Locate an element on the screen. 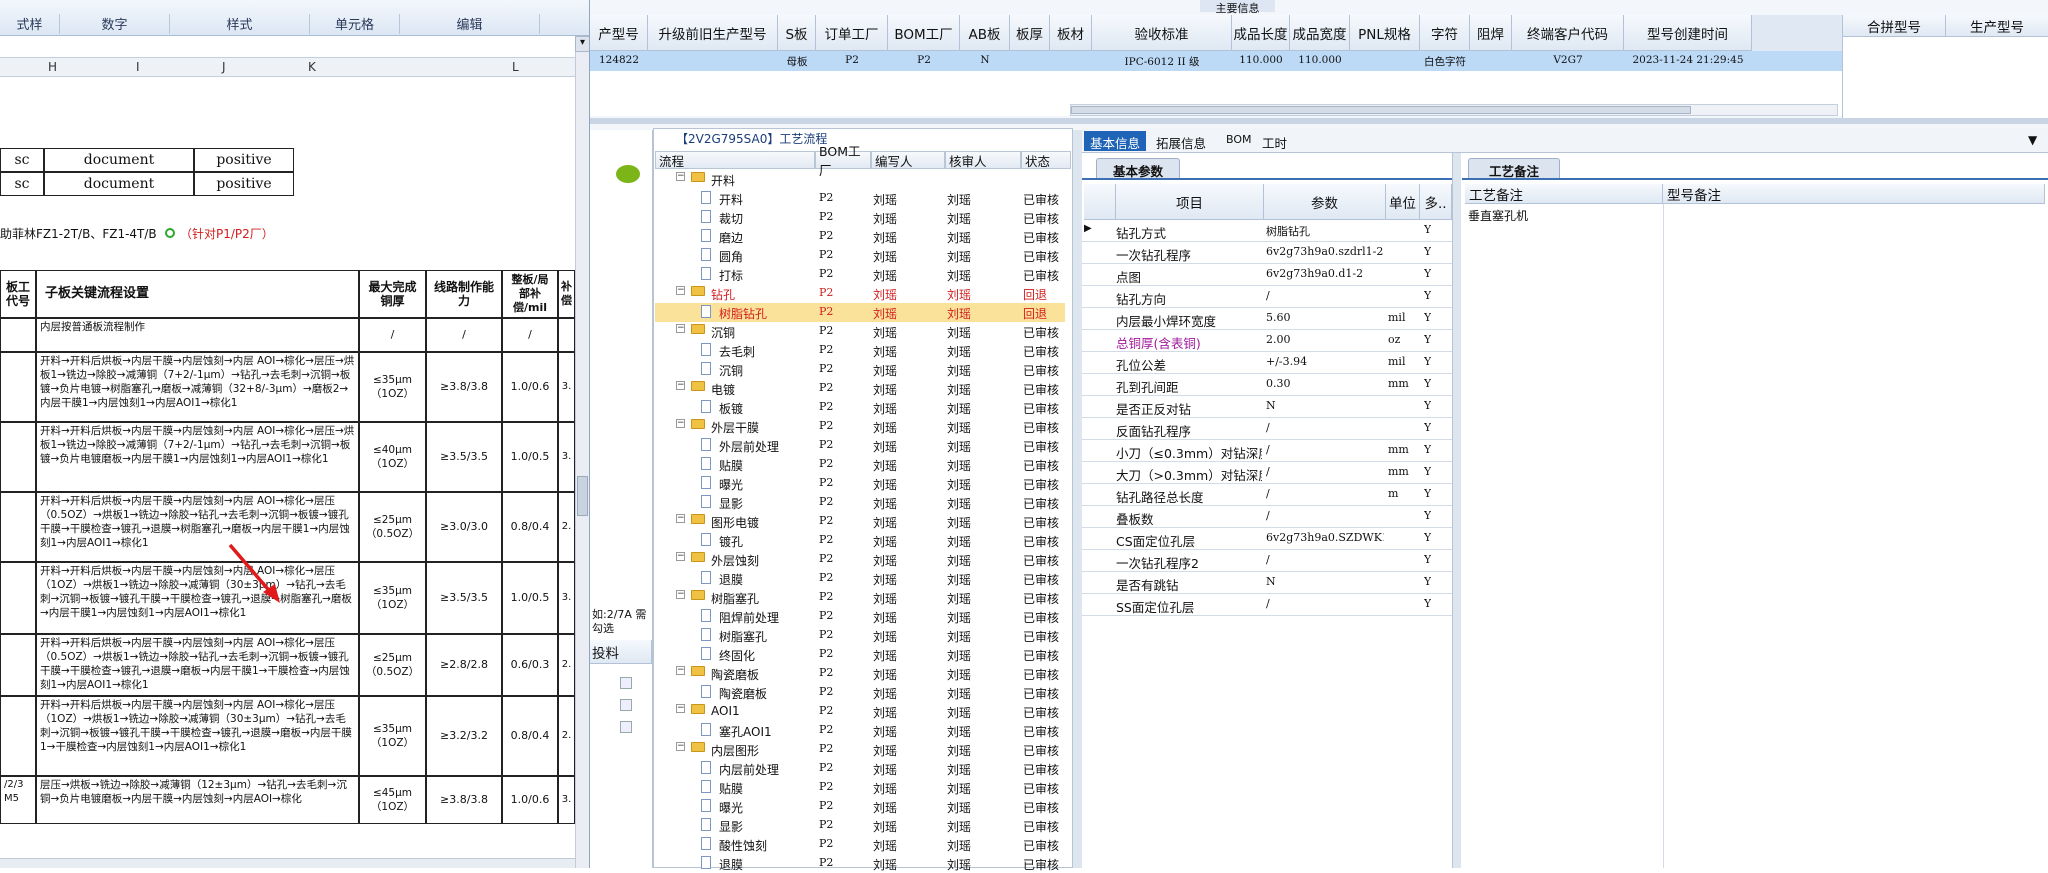 This screenshot has width=2048, height=873. param-row: 反面钻孔程序 / Y is located at coordinates (1267, 429).